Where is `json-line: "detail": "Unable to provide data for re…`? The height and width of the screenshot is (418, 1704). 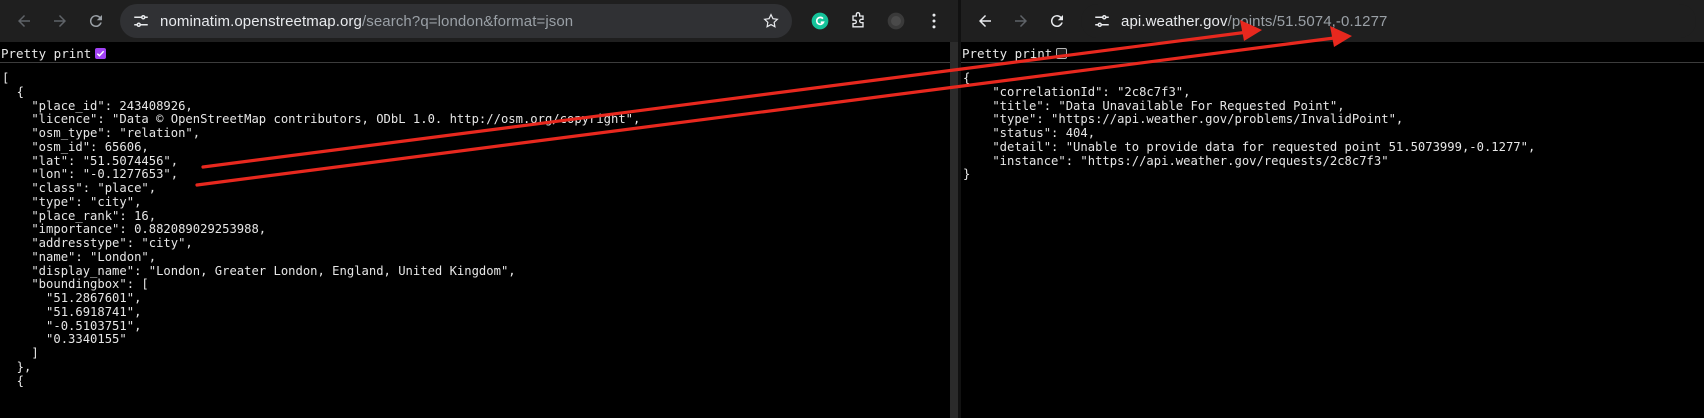 json-line: "detail": "Unable to provide data for re… is located at coordinates (1249, 146).